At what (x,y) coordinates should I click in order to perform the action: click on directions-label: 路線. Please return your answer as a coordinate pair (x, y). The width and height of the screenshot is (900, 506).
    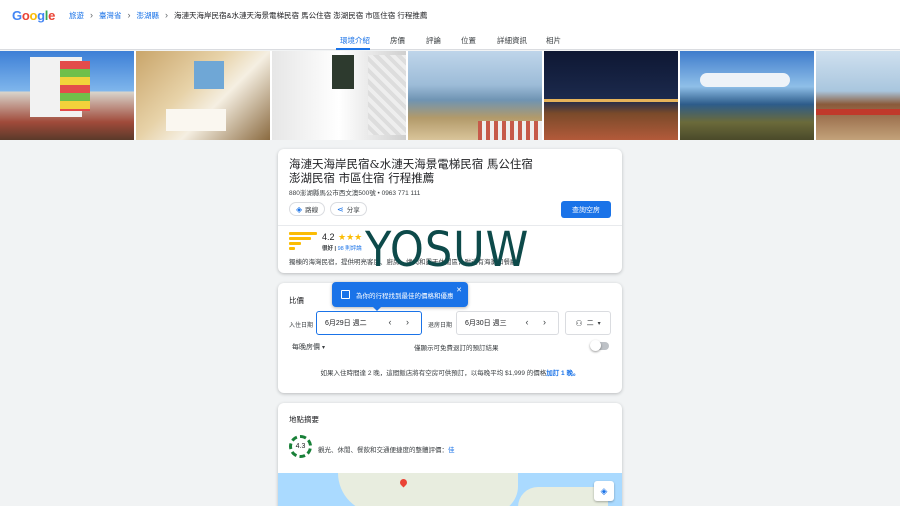
    Looking at the image, I should click on (312, 210).